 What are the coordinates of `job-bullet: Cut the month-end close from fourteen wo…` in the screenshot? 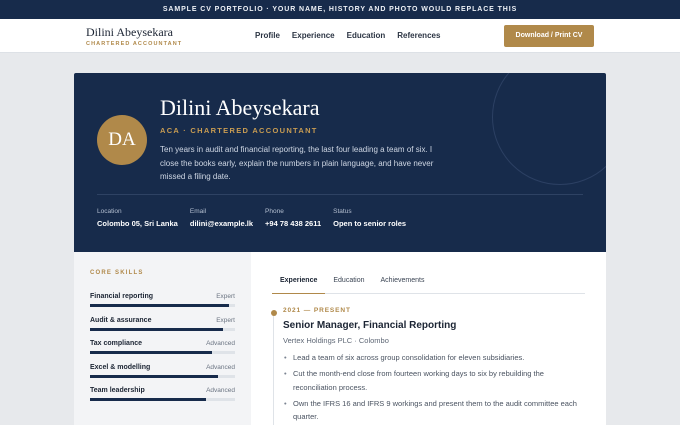 It's located at (435, 380).